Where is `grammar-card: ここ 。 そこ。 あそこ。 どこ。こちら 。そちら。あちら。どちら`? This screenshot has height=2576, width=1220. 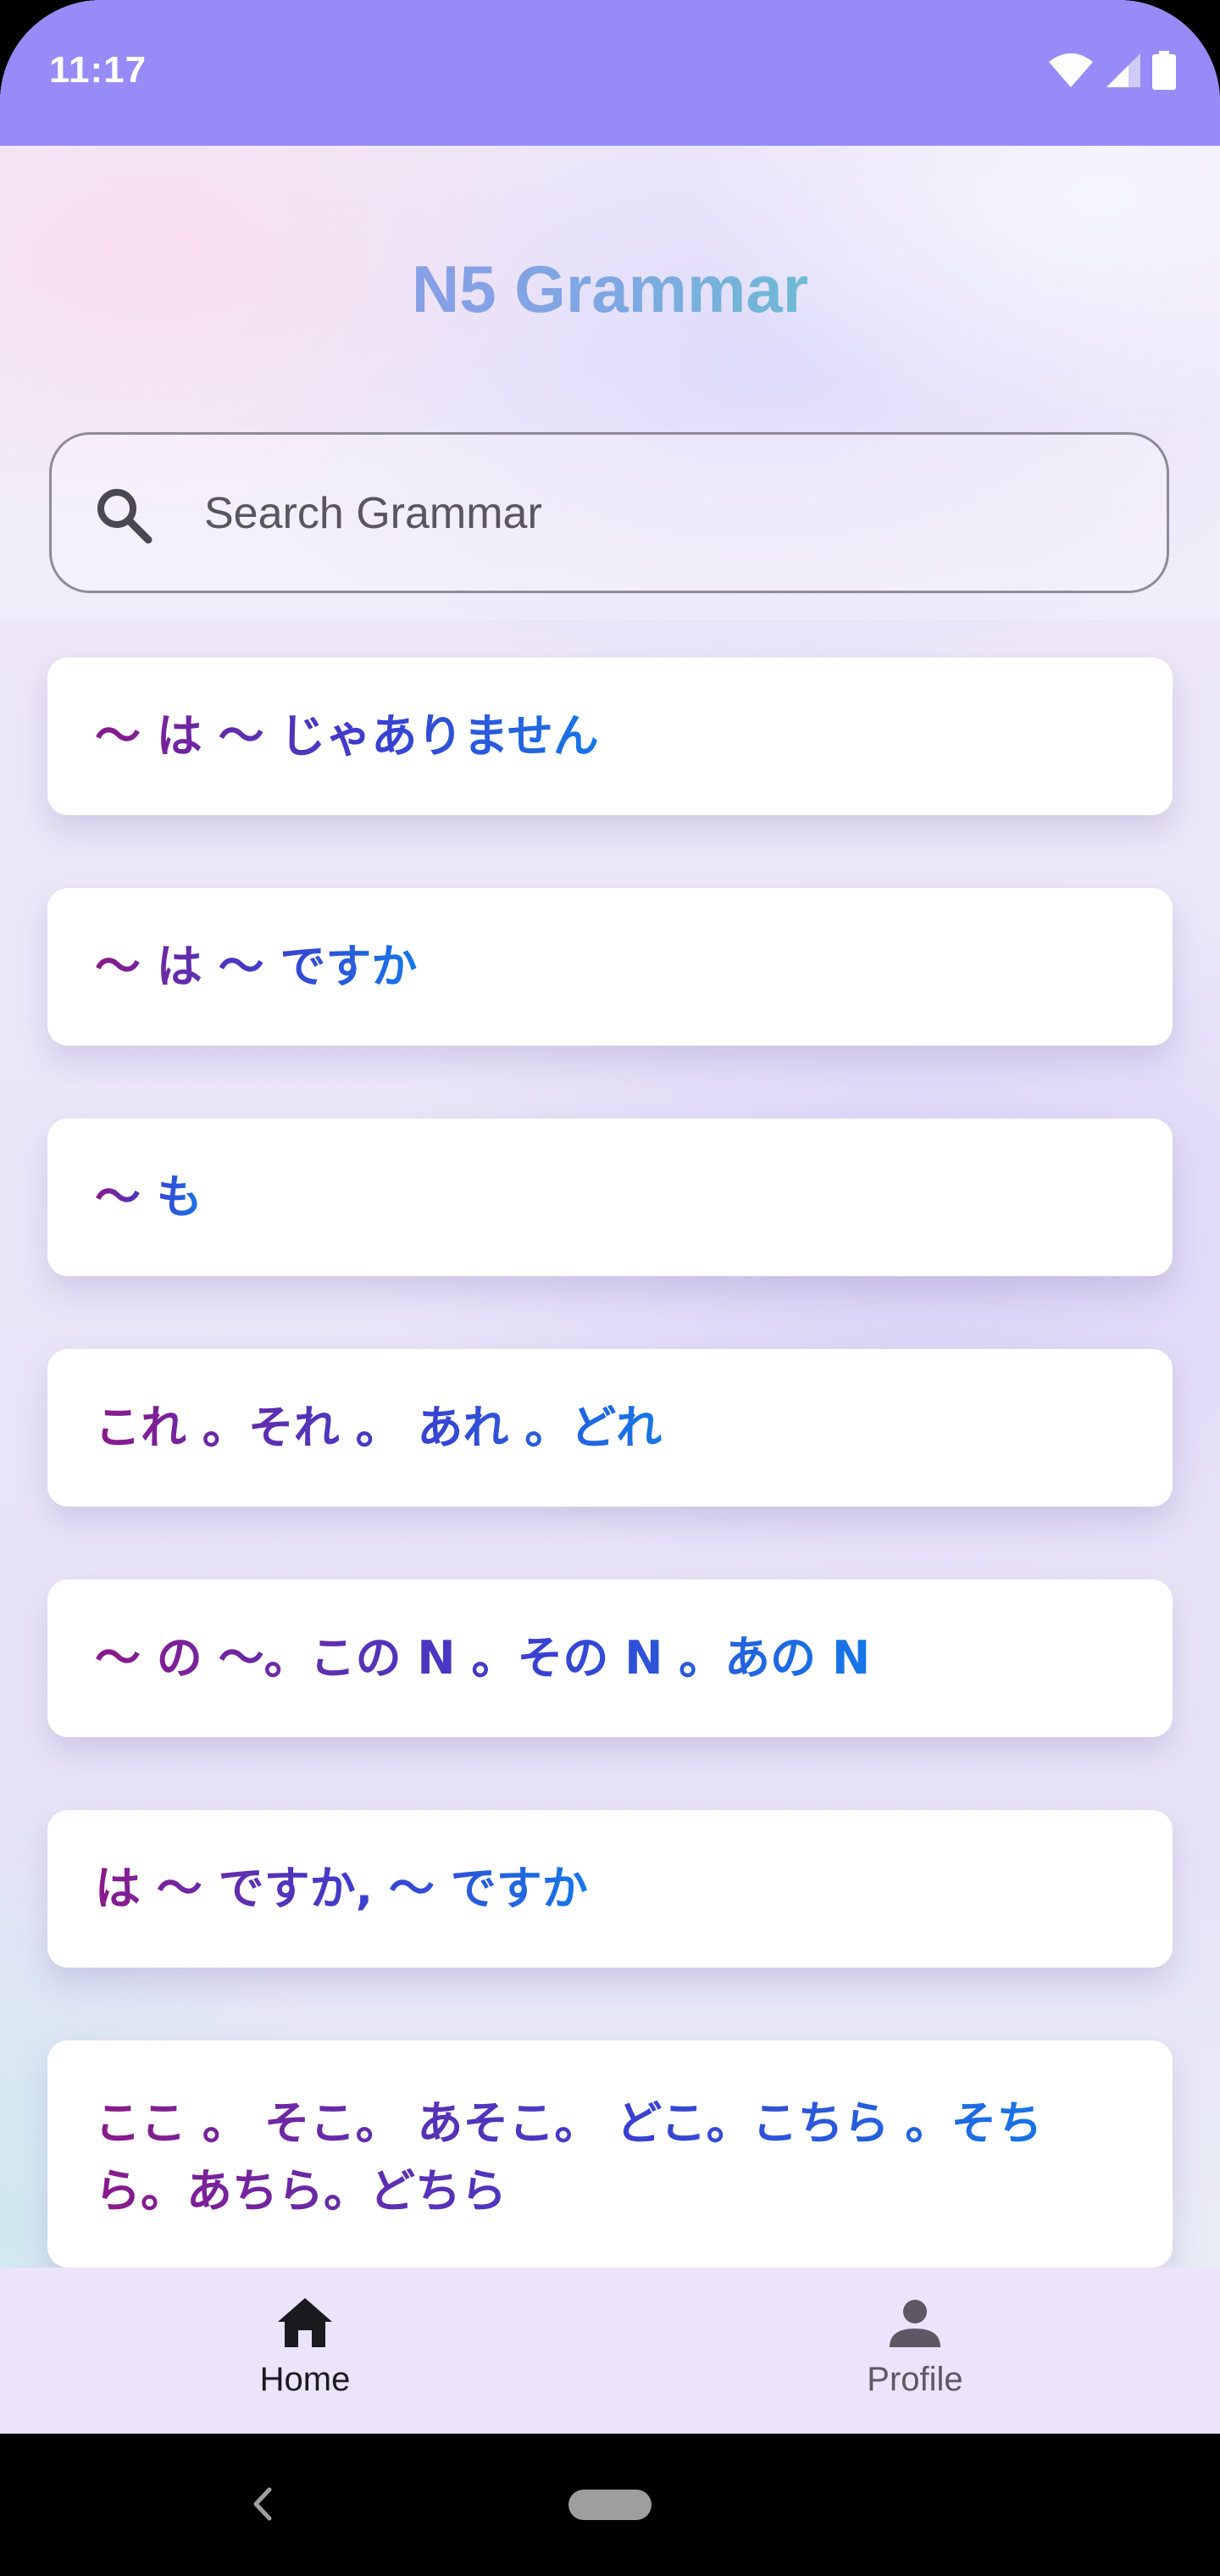
grammar-card: ここ 。 そこ。 あそこ。 どこ。こちら 。そちら。あちら。どちら is located at coordinates (610, 2154).